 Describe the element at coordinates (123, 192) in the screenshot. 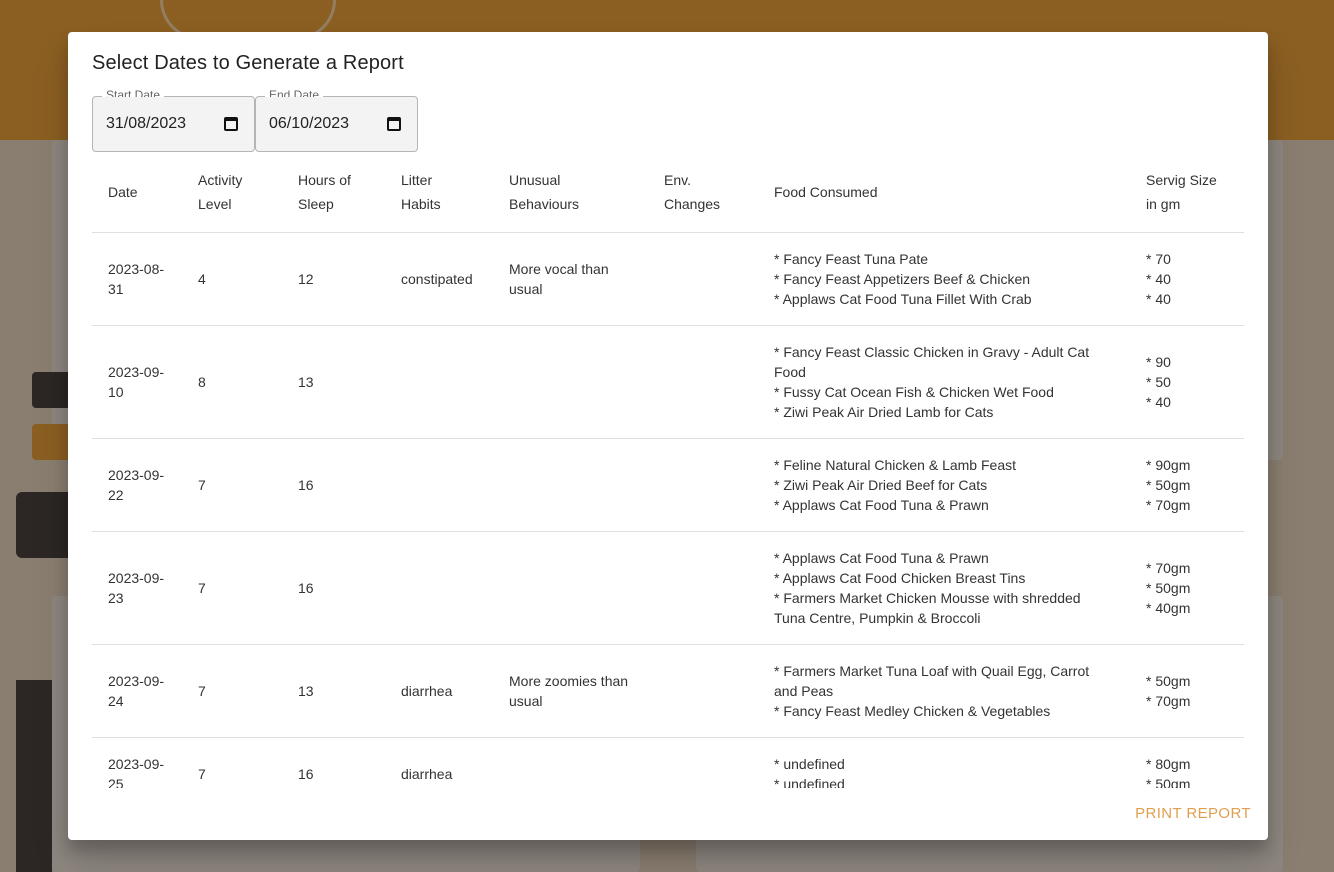

I see `header-date-label: Date` at that location.